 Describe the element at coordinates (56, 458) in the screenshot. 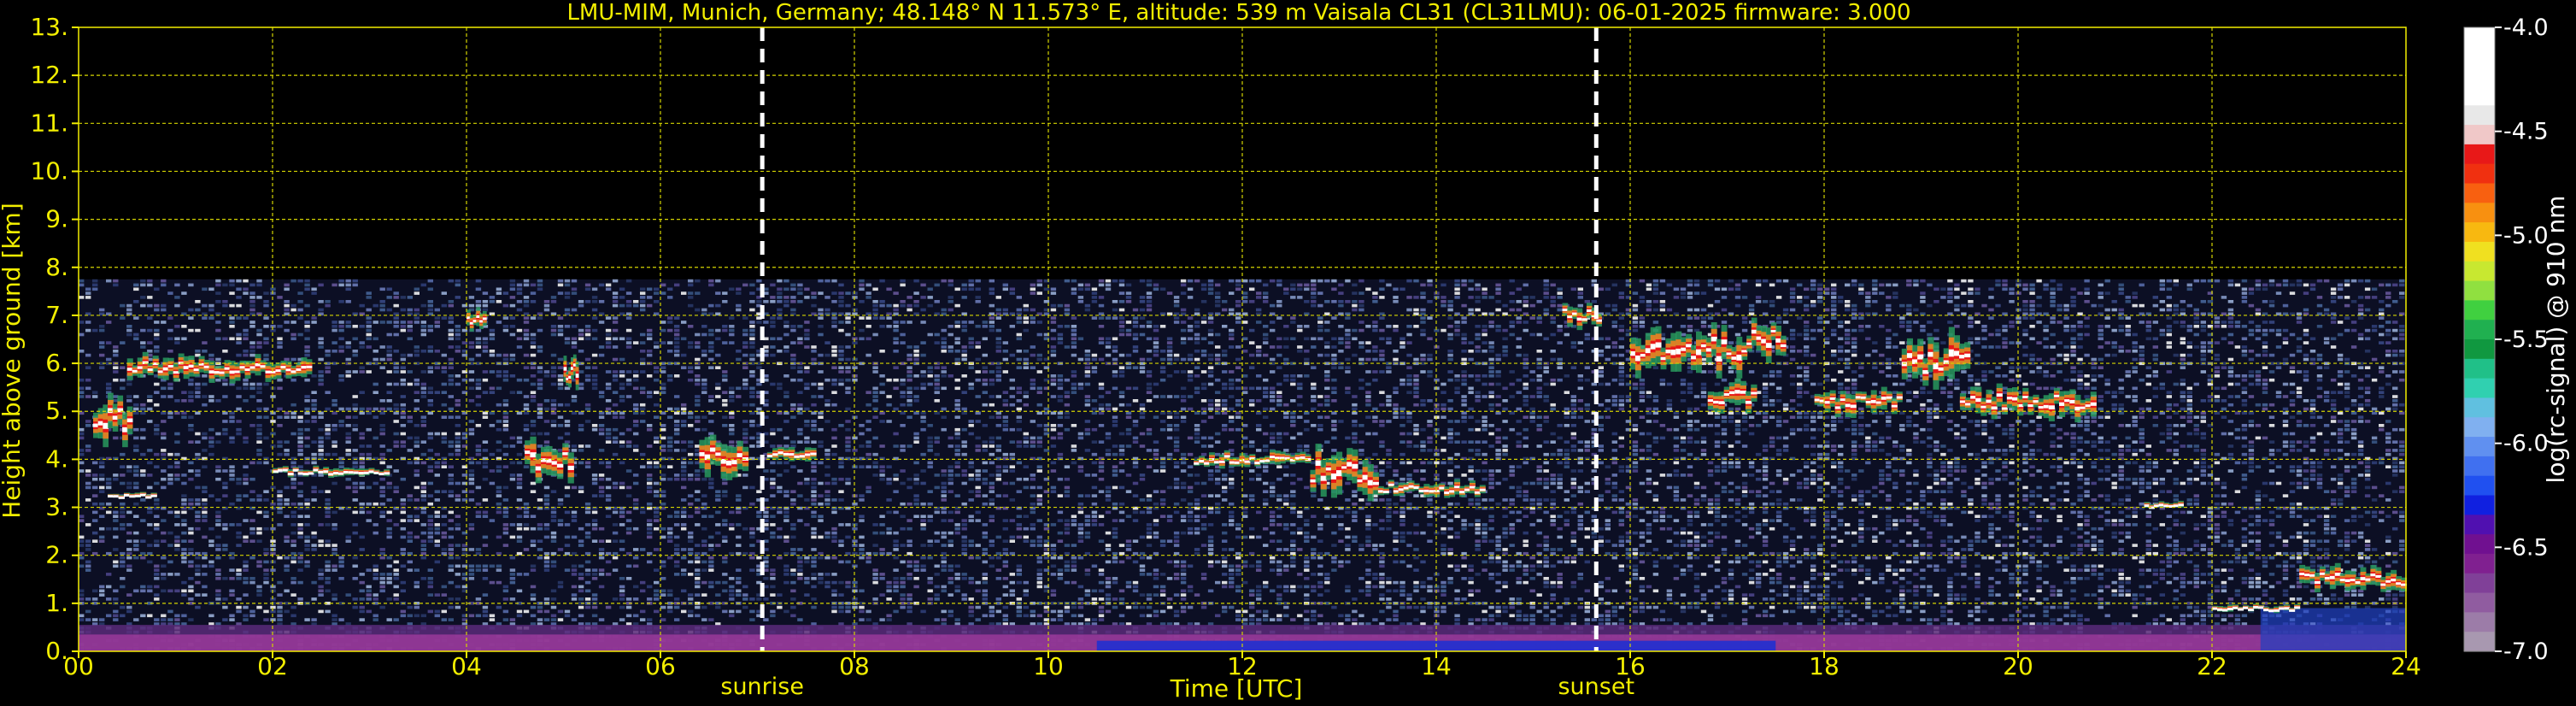

I see `y-tick-label: 4.` at that location.